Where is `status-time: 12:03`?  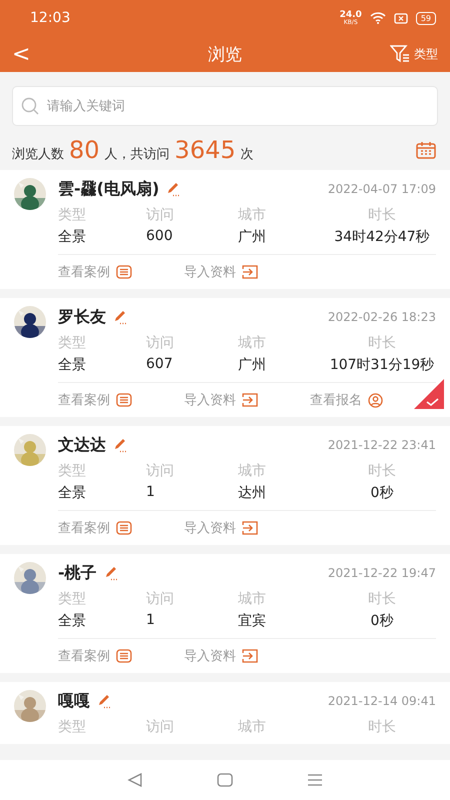 status-time: 12:03 is located at coordinates (51, 18).